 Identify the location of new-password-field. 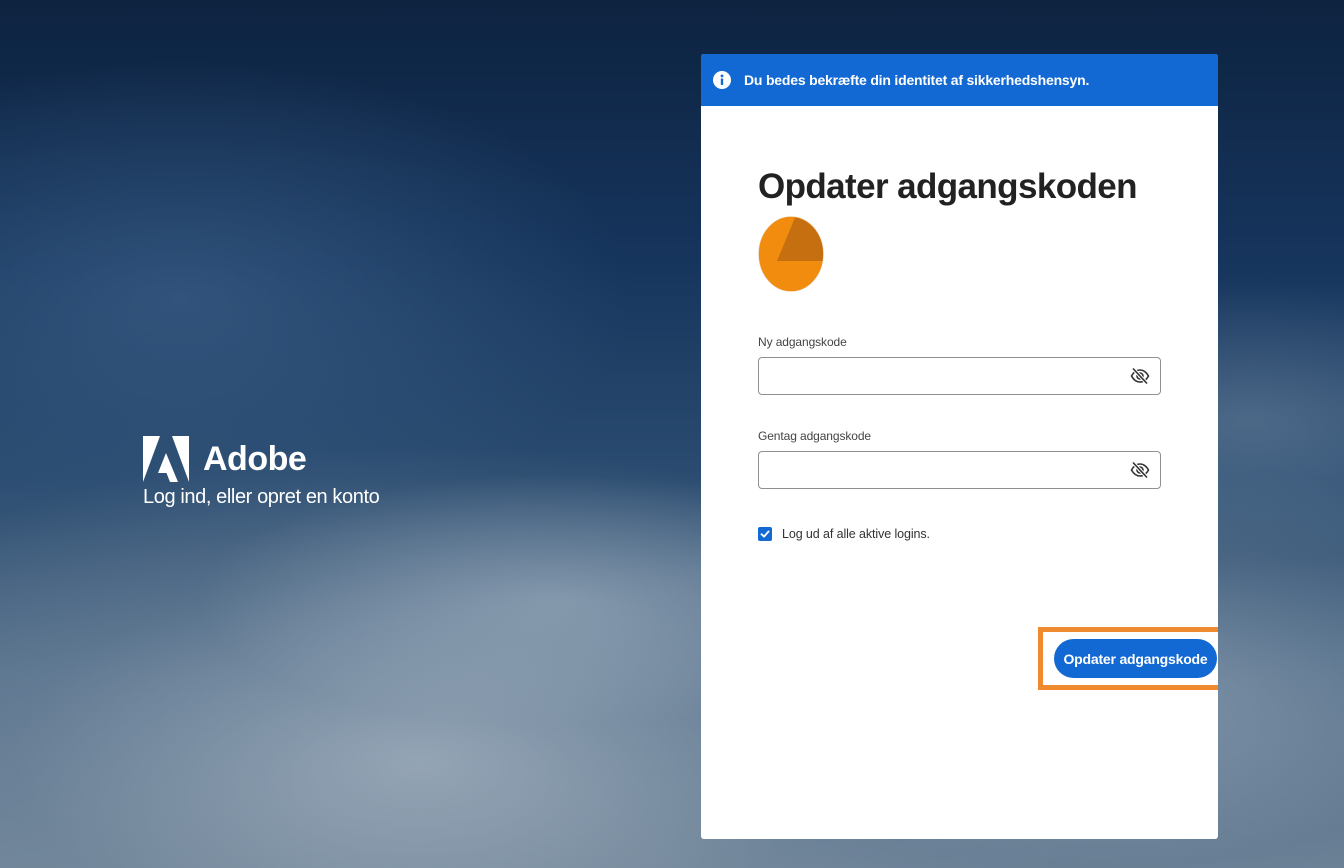
(959, 376).